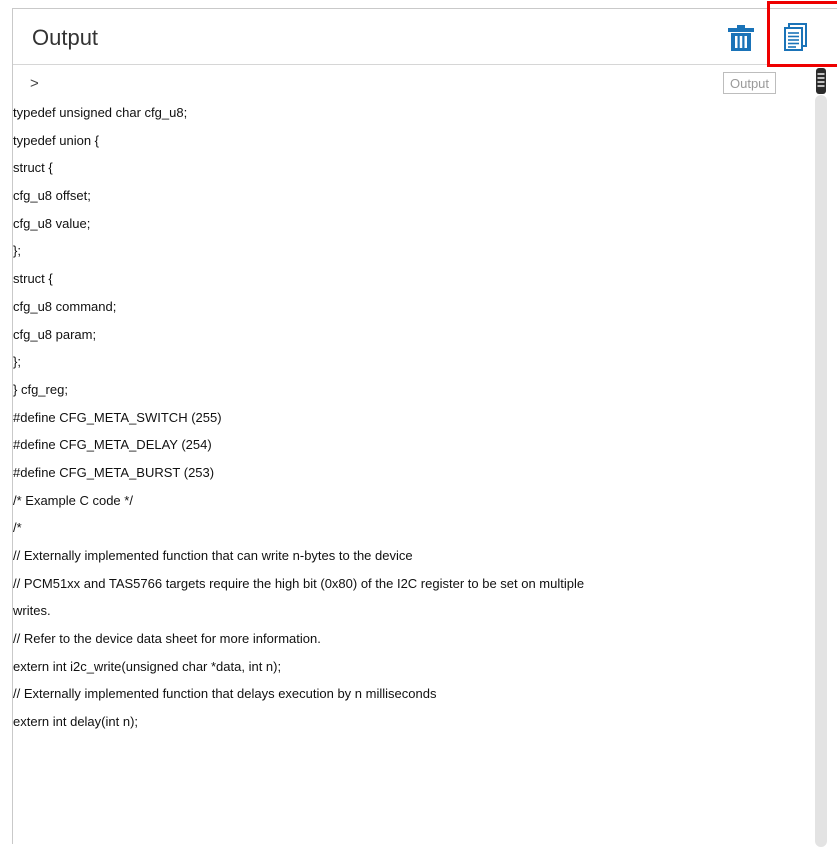 The image size is (837, 847). Describe the element at coordinates (112, 445) in the screenshot. I see `code-line: #define CFG_META_DELAY (254)` at that location.